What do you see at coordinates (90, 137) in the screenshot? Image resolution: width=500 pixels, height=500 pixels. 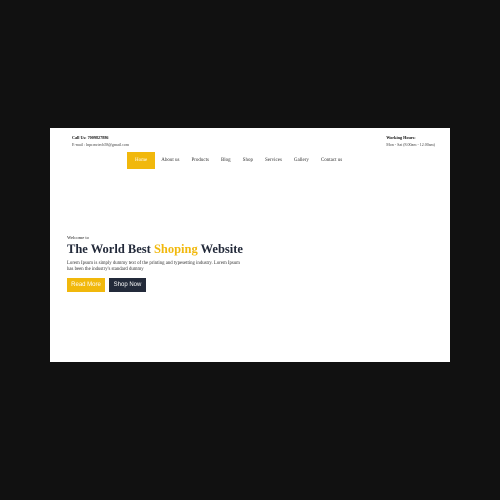 I see `phone-text: Call Us: 7009827886` at bounding box center [90, 137].